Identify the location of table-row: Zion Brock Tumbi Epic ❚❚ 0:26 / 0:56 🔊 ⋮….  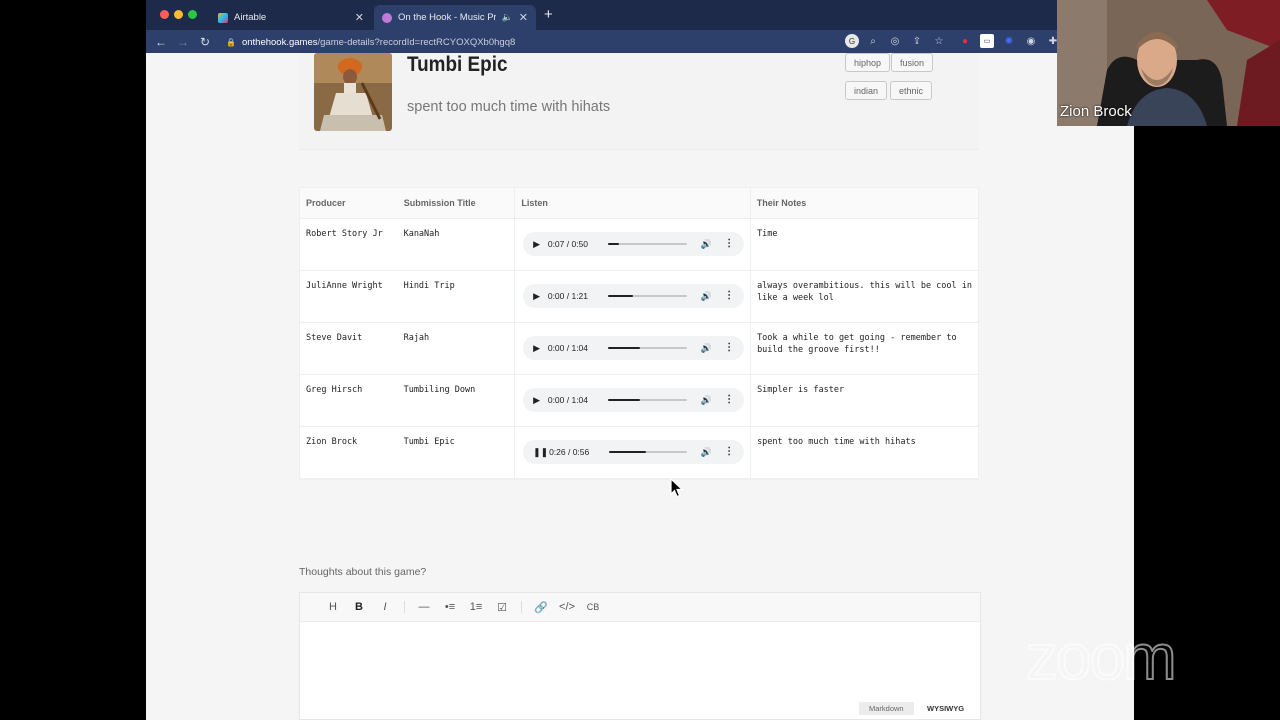
(639, 453).